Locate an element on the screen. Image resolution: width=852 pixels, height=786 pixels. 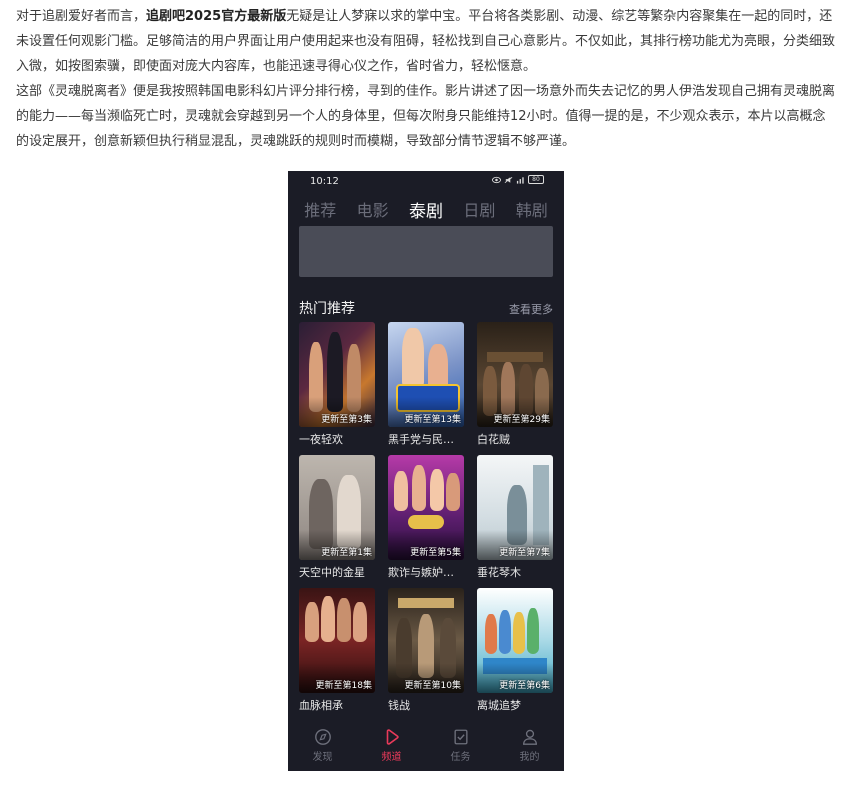
nav-label: 任务 is located at coordinates (460, 757).